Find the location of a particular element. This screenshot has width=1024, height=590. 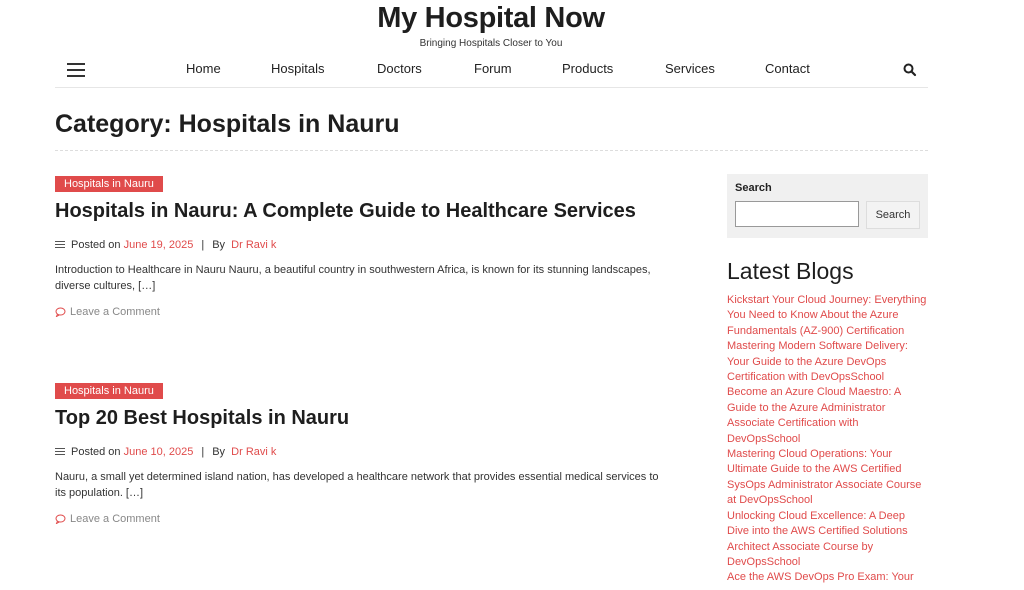

sidebar-search-widget: Search Search is located at coordinates (827, 206).